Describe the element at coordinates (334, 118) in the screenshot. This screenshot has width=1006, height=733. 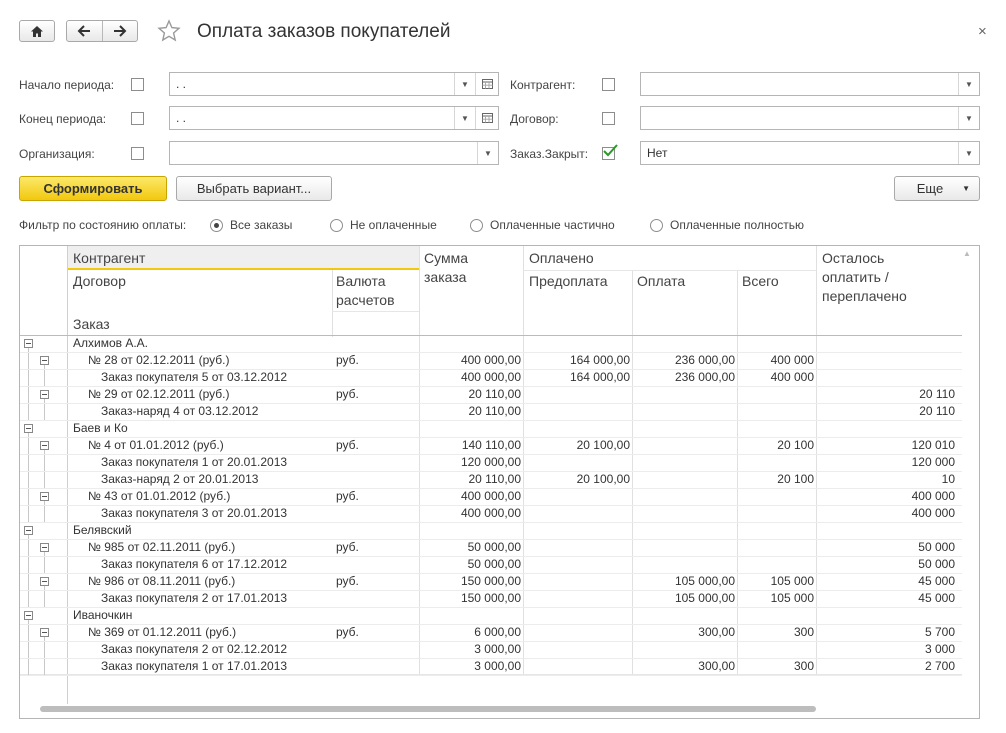
I see `period-end-field: . . ▼` at that location.